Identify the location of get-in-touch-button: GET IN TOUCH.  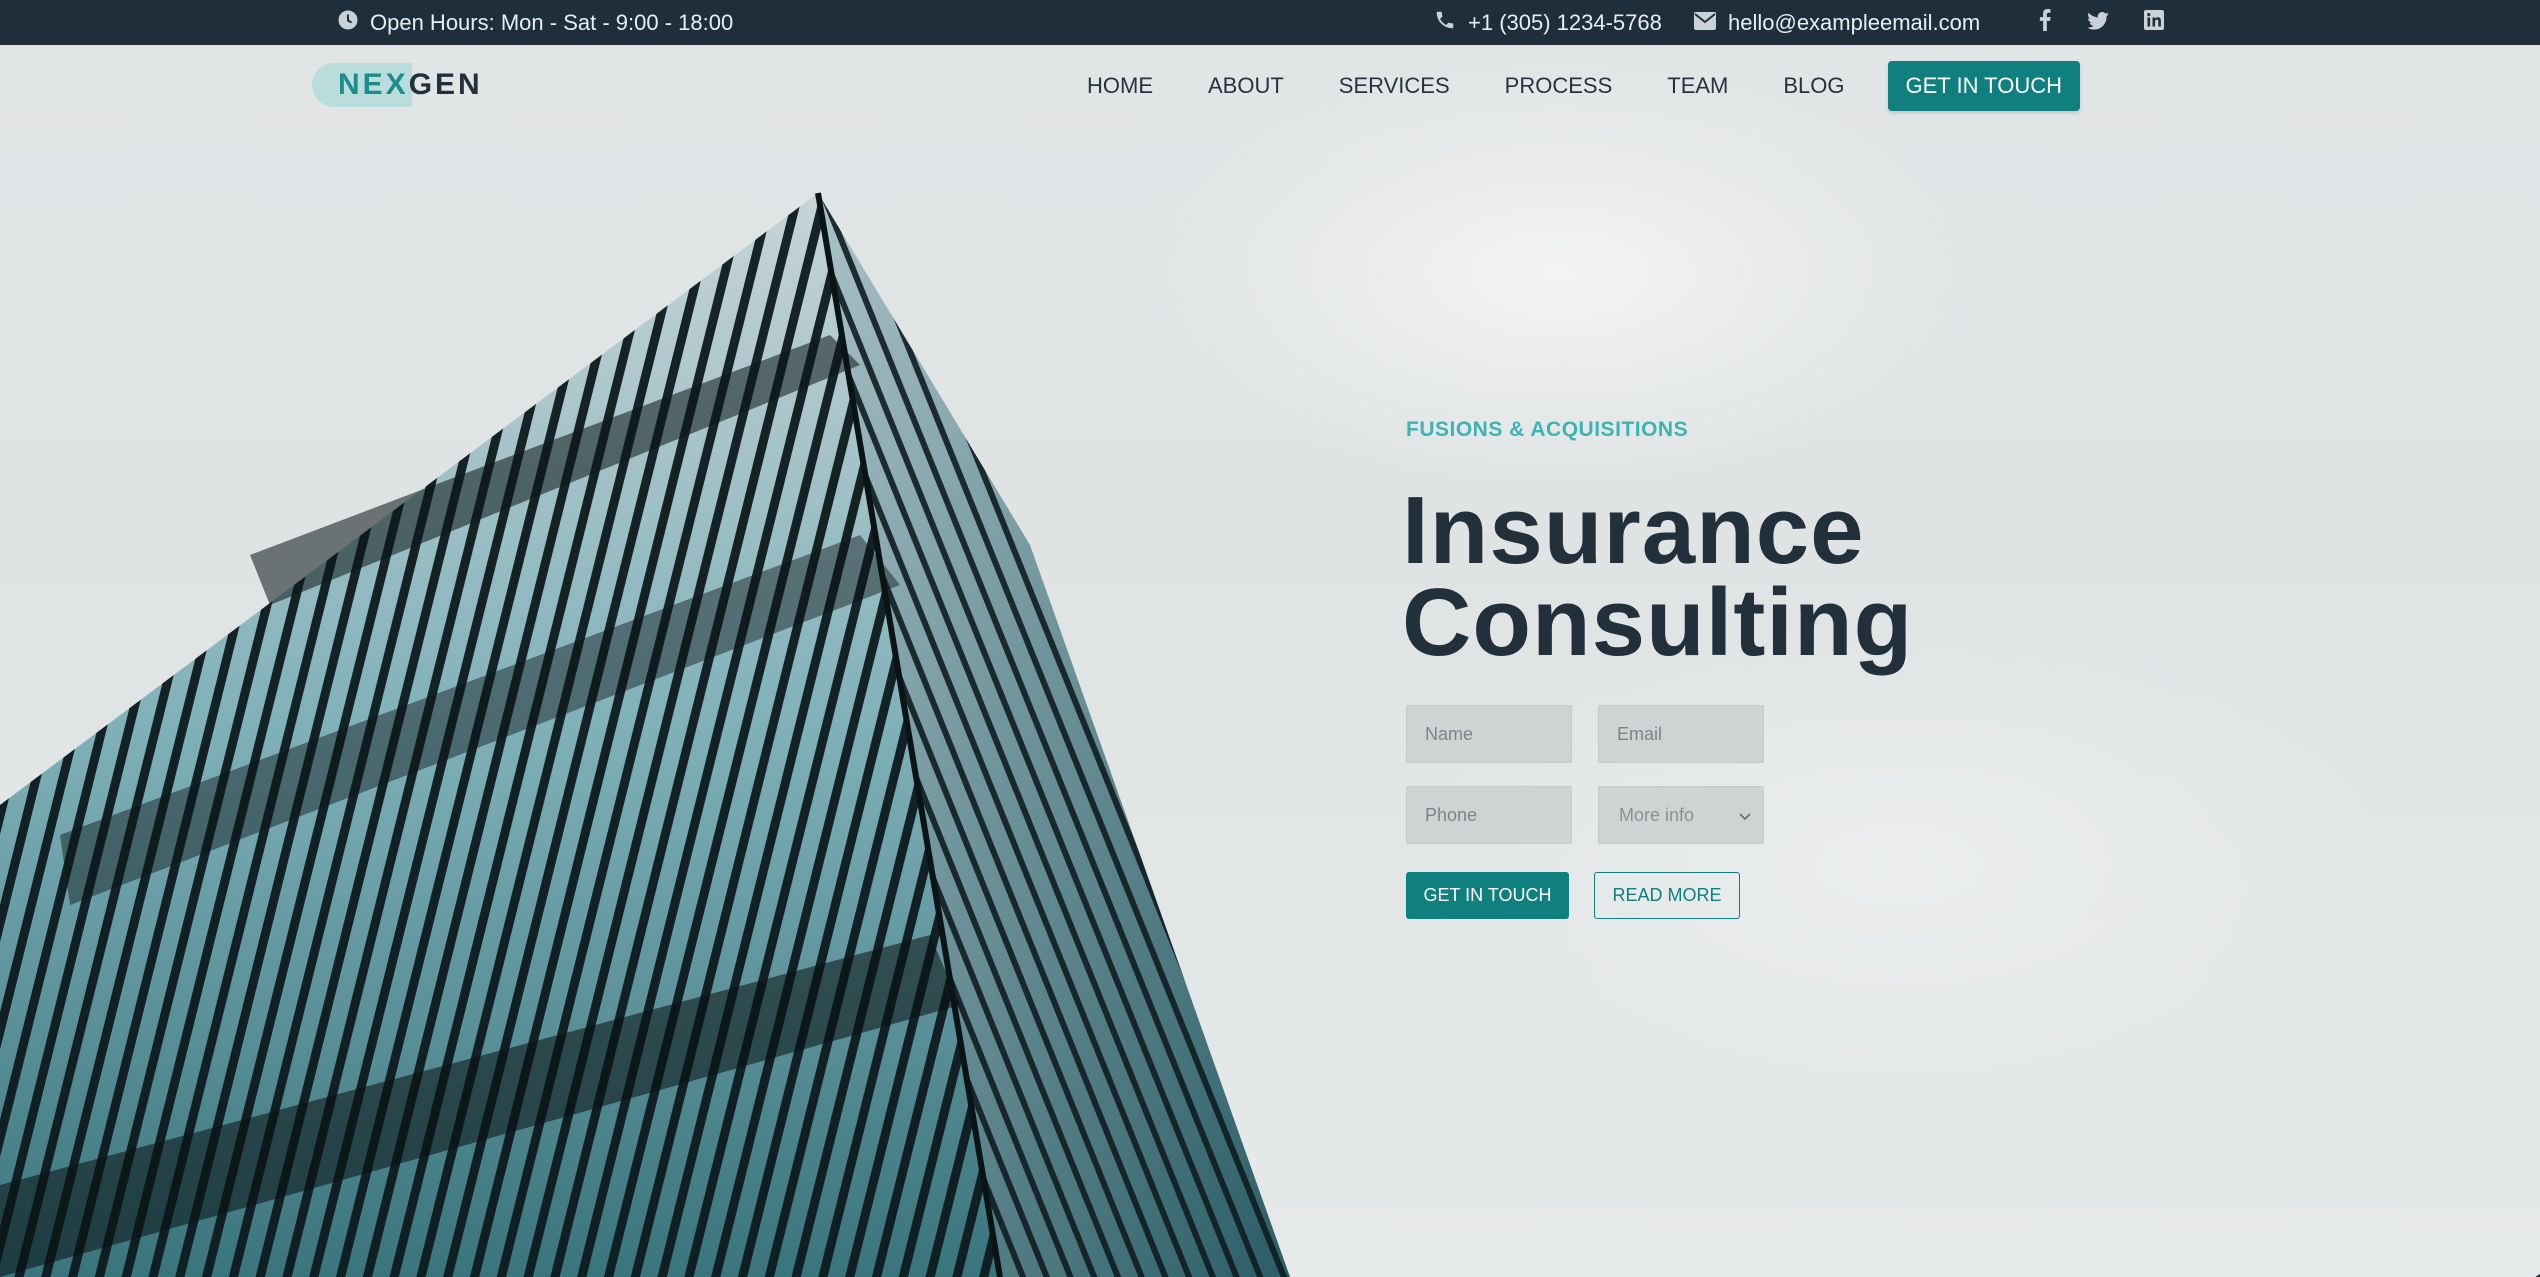
(1487, 895).